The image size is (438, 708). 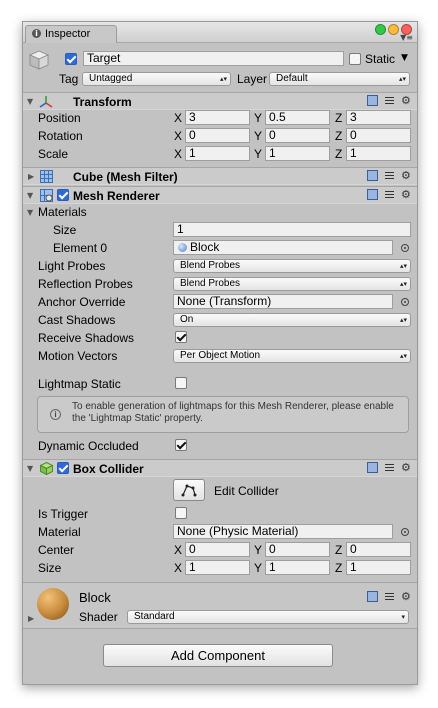 I want to click on size-y-field: 1, so click(x=297, y=567).